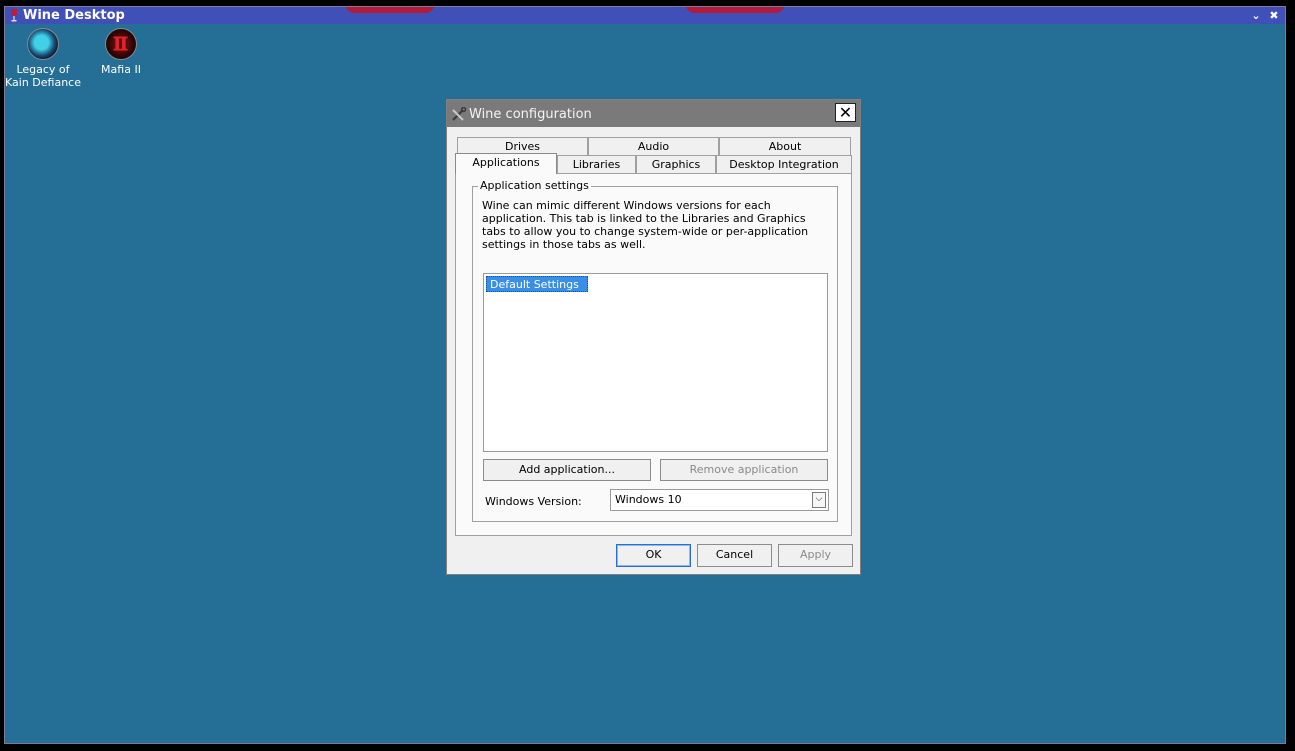 This screenshot has height=751, width=1295. I want to click on tab-about: About, so click(785, 146).